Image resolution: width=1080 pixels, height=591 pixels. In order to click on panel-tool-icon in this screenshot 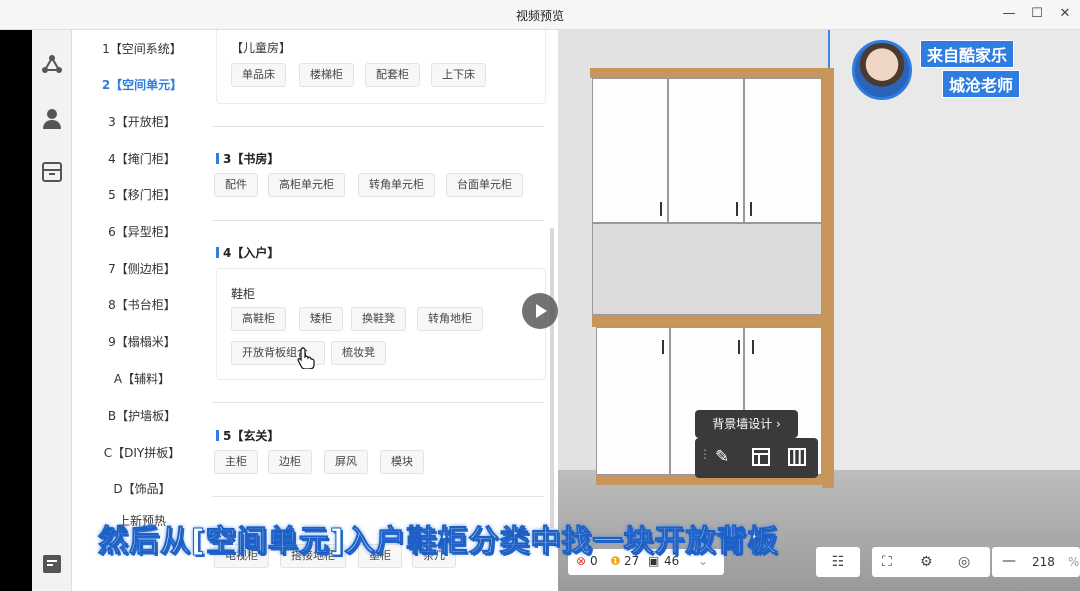, I will do `click(52, 564)`.